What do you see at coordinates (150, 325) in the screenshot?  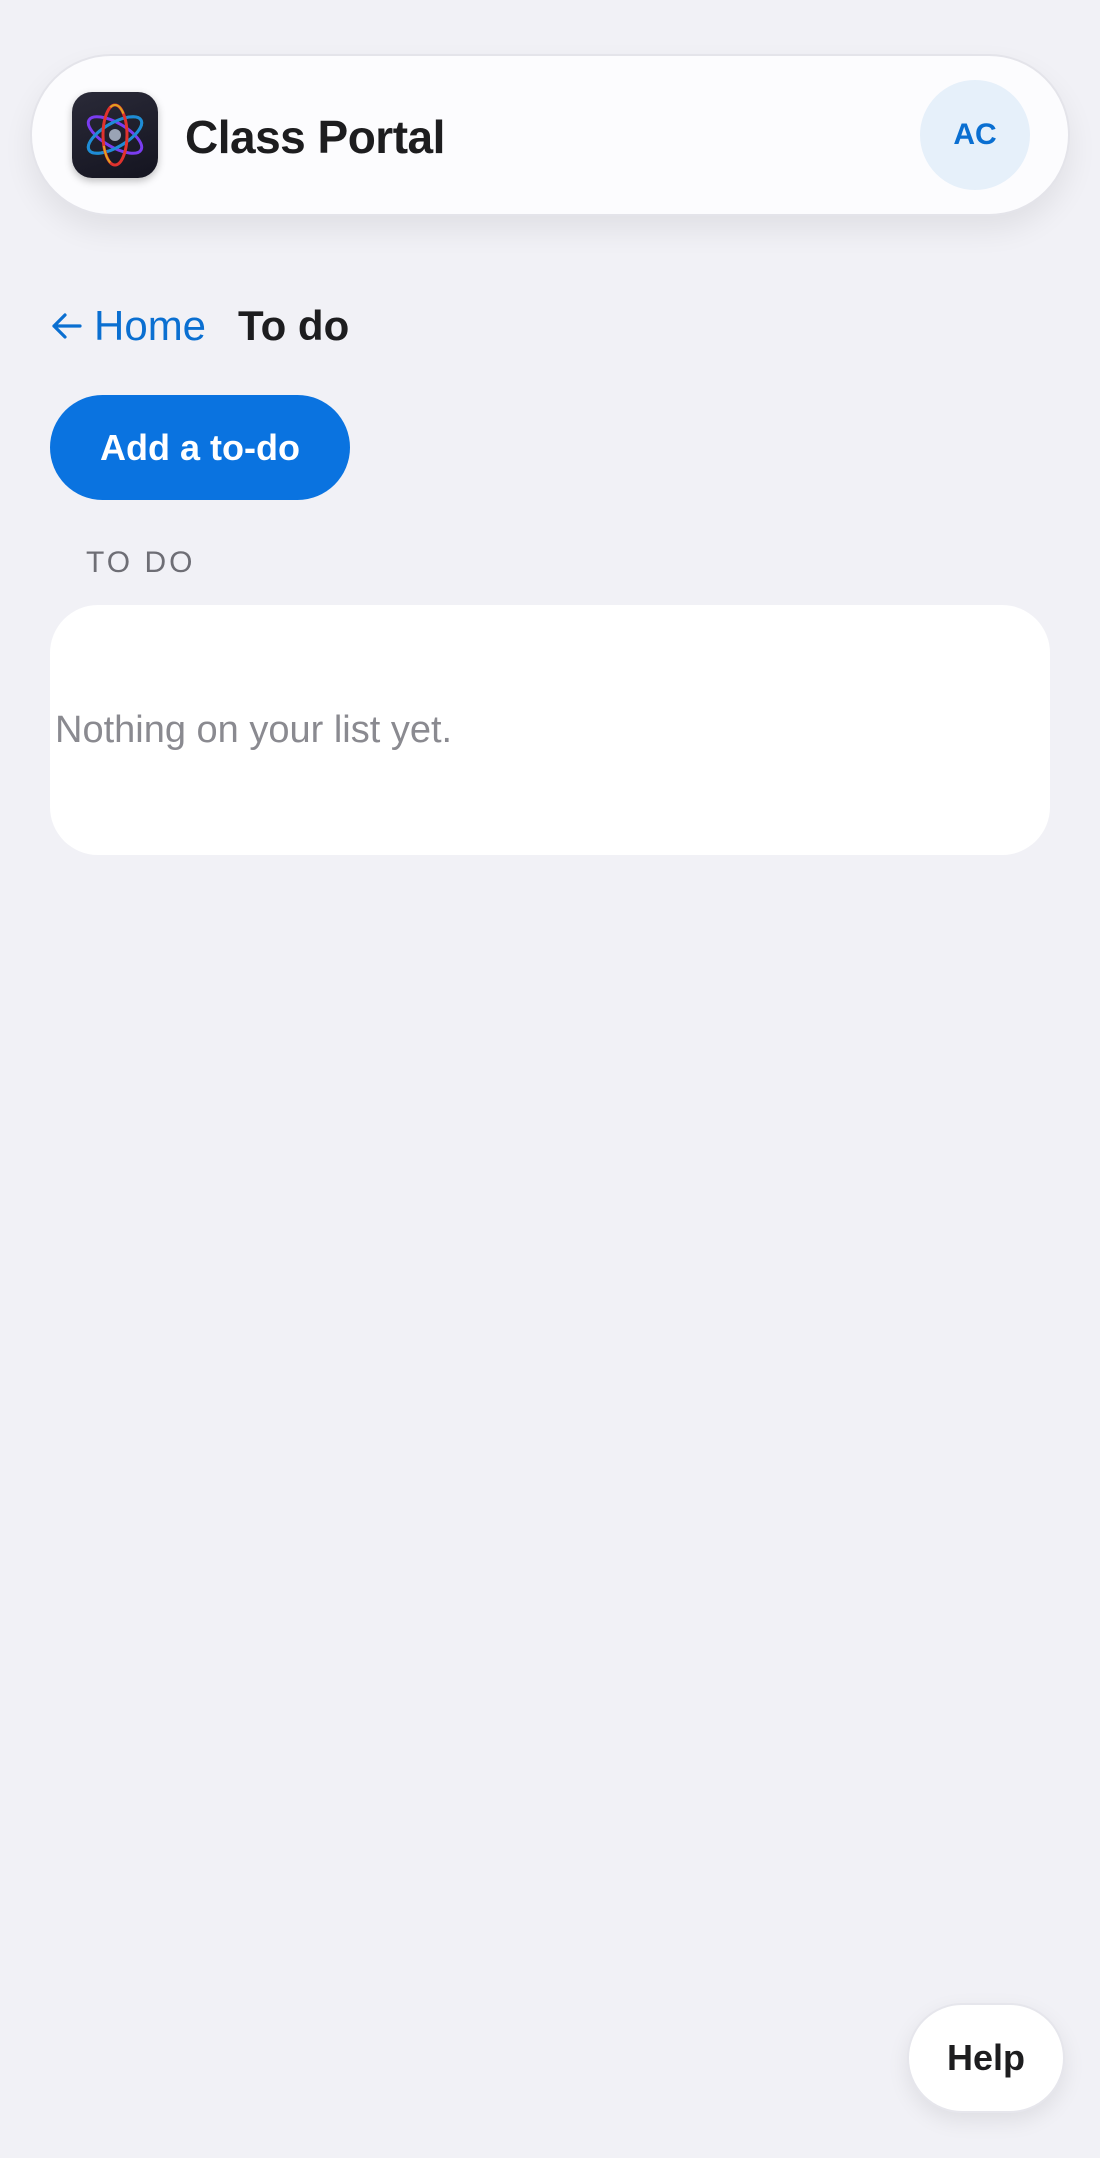 I see `back-link-label: Home` at bounding box center [150, 325].